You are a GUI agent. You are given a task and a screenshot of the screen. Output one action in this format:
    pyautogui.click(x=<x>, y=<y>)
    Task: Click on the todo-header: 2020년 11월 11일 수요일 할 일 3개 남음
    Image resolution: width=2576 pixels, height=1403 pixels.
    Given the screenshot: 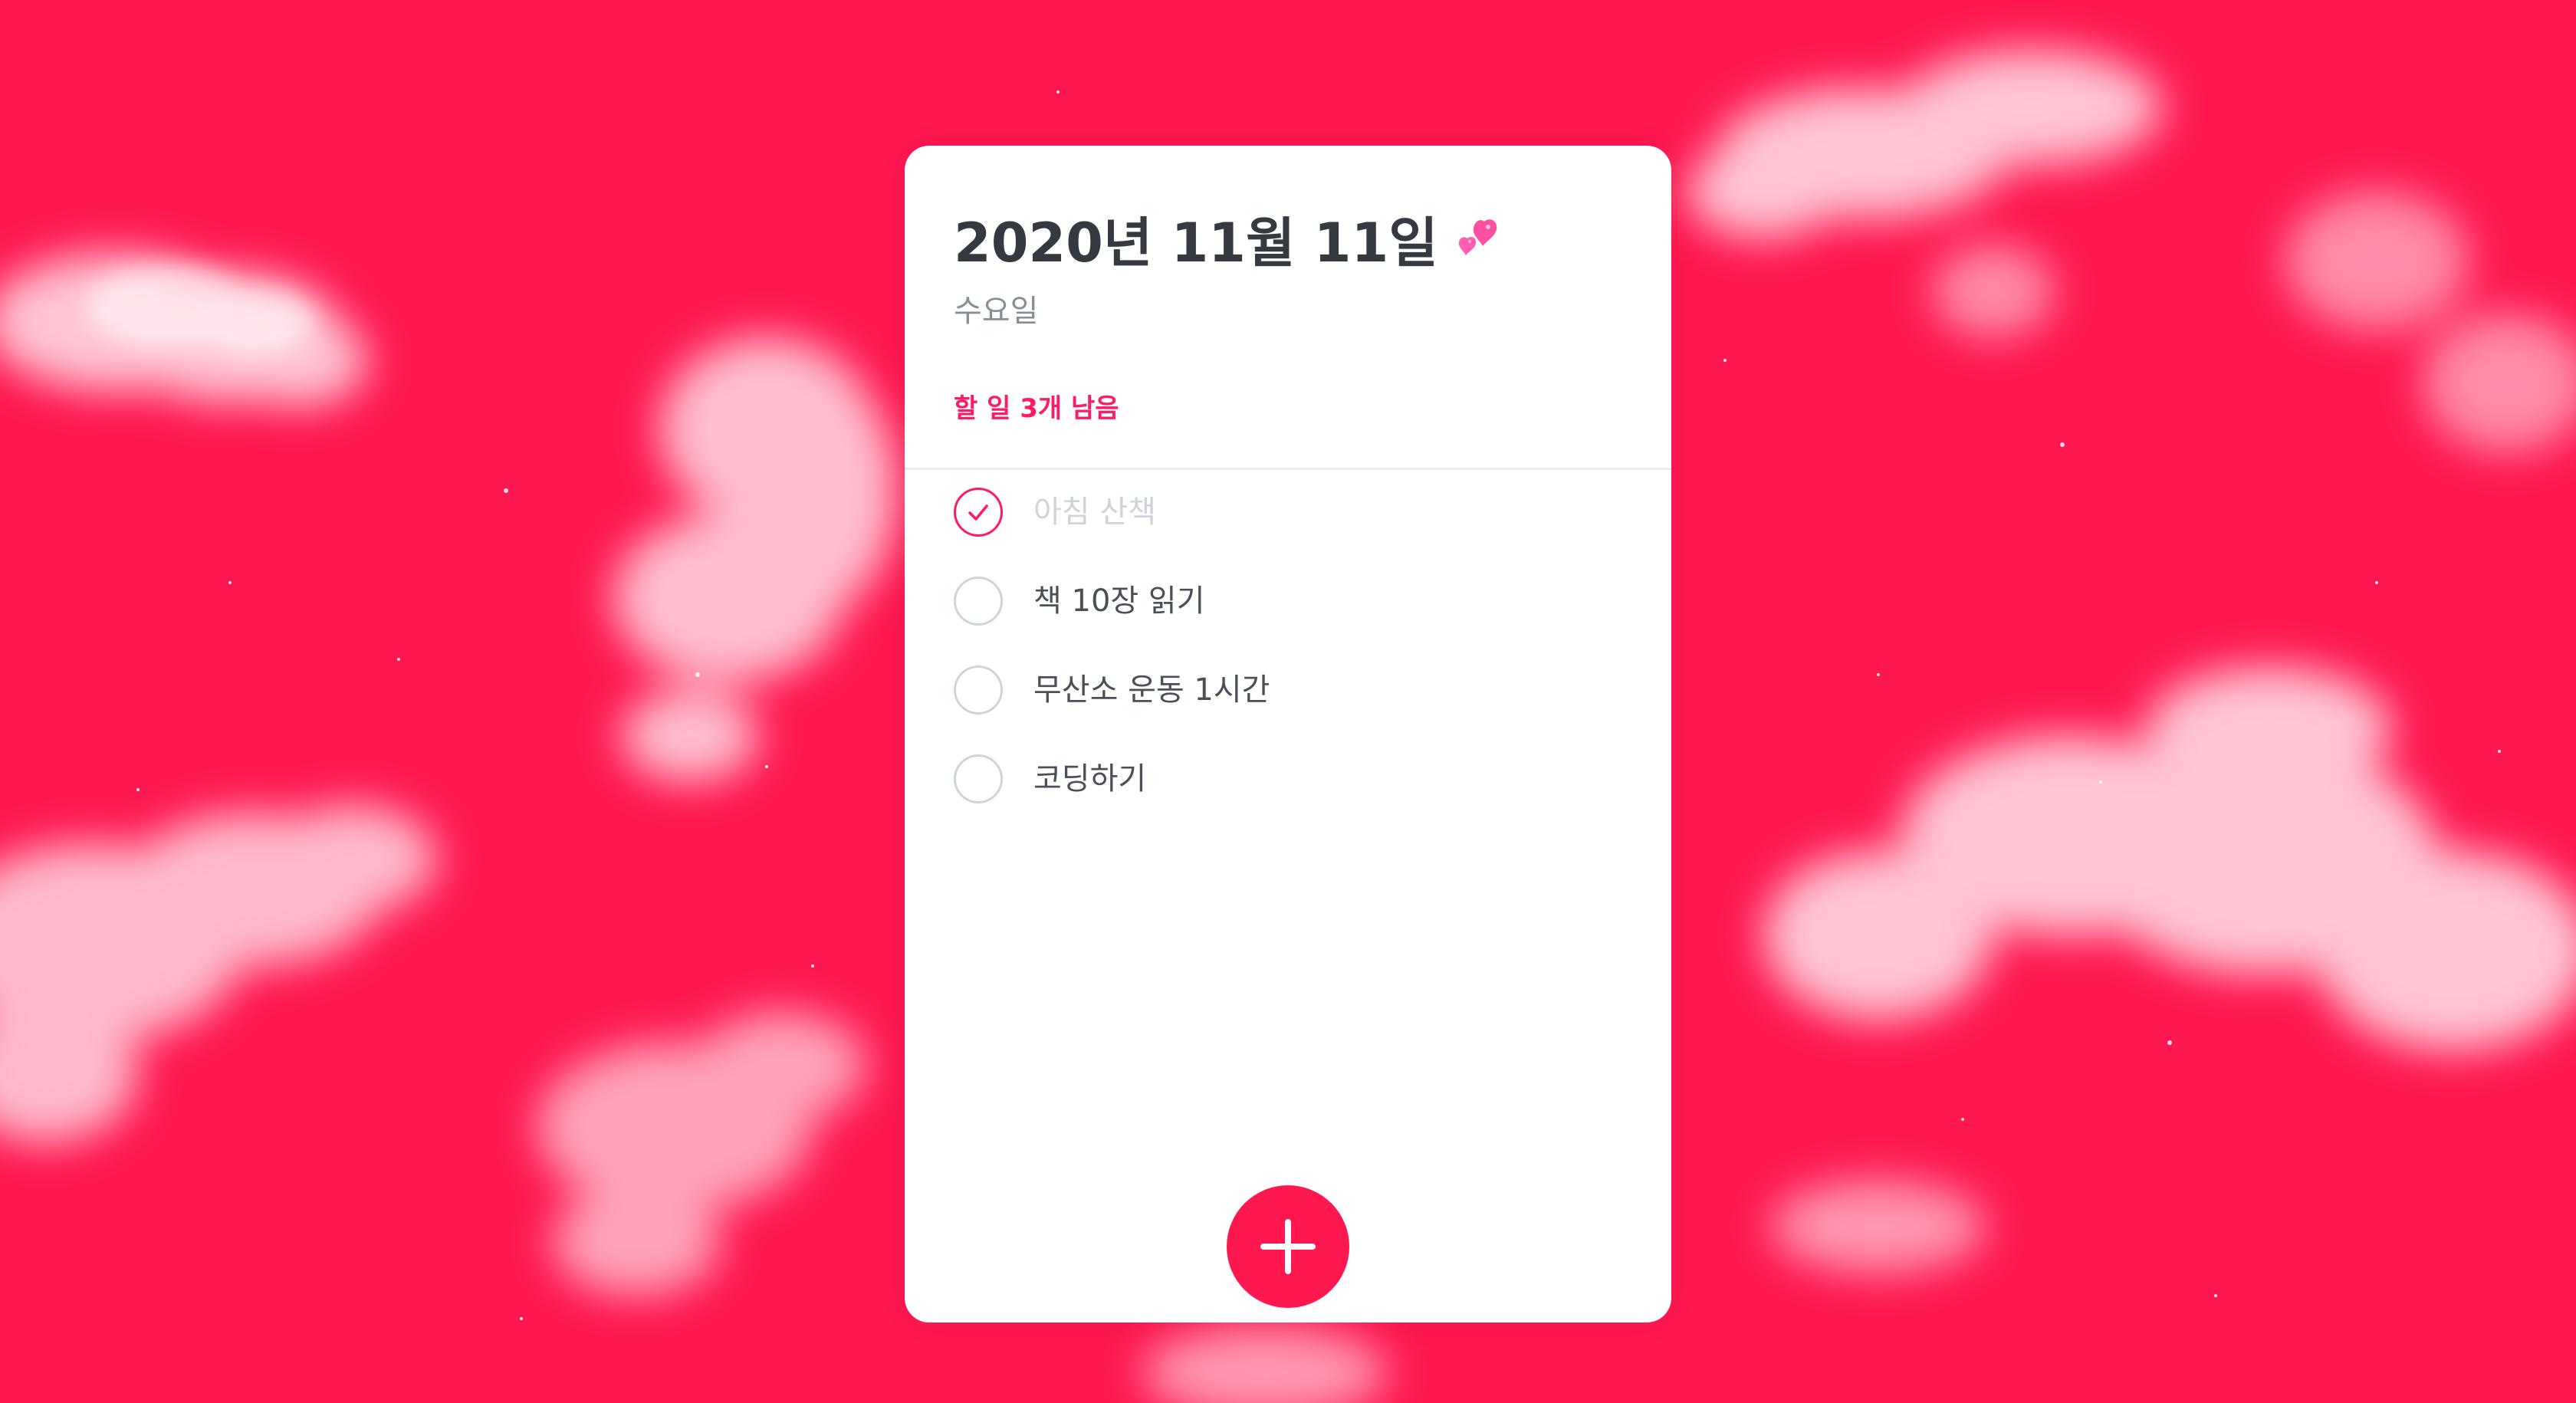 What is the action you would take?
    pyautogui.click(x=1288, y=308)
    